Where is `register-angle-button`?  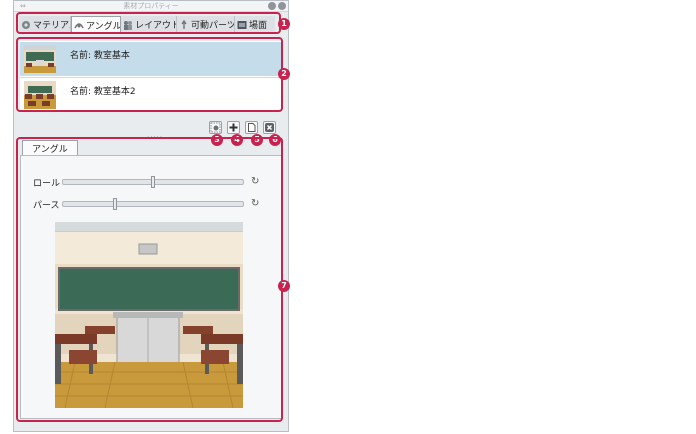 register-angle-button is located at coordinates (215, 127).